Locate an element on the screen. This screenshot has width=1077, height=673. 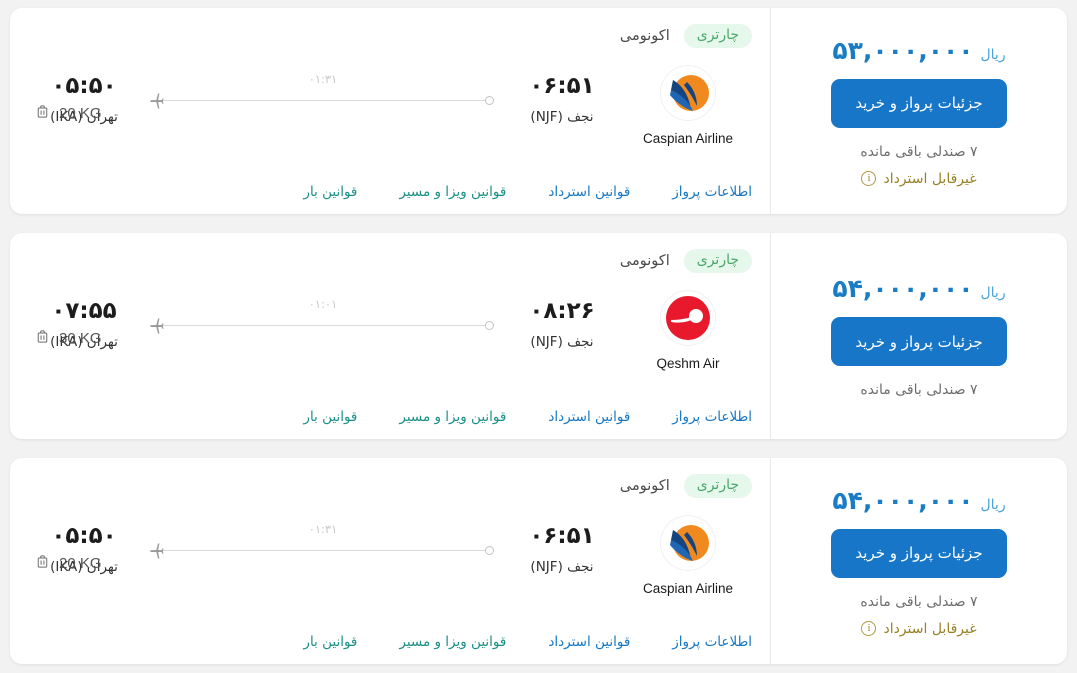
baggage-weight: 20 KG is located at coordinates (80, 563).